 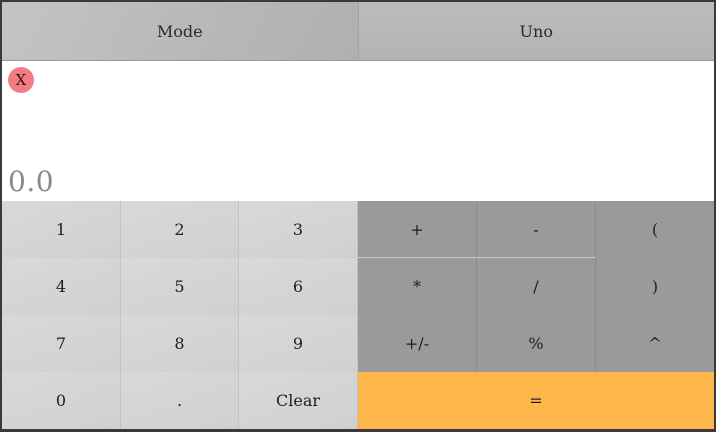 What do you see at coordinates (536, 229) in the screenshot?
I see `key-minus: -` at bounding box center [536, 229].